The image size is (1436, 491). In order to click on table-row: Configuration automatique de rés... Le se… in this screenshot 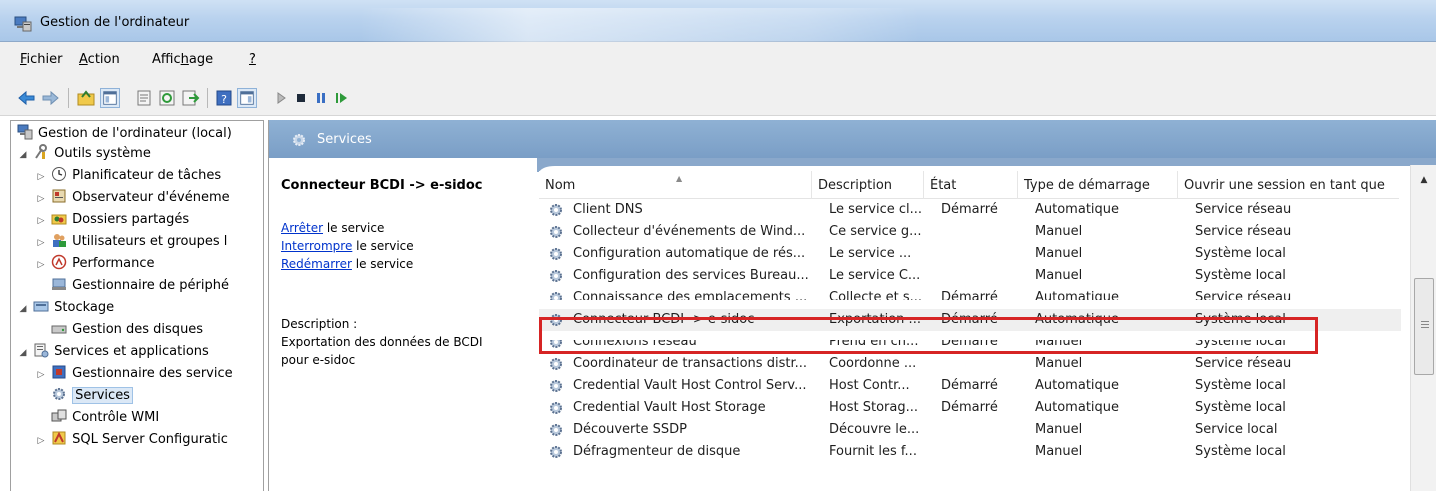, I will do `click(970, 254)`.